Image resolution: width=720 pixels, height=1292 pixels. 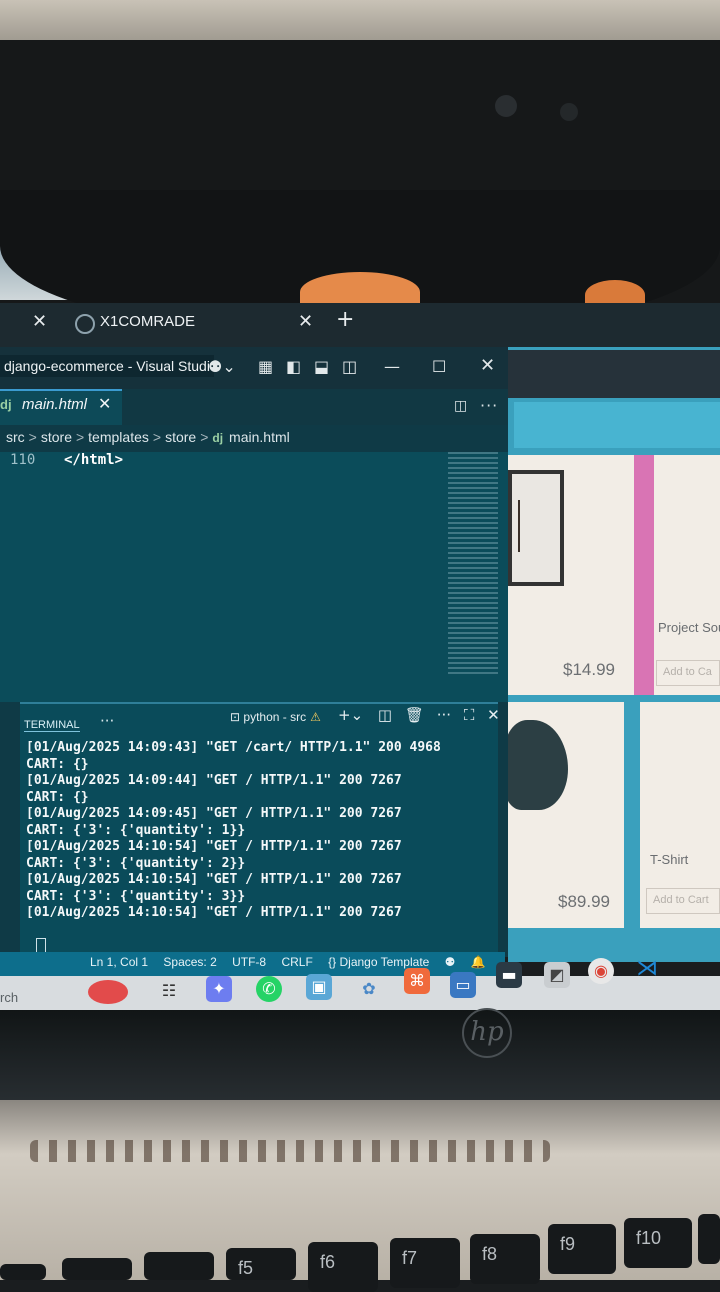 I want to click on terminal-app-icon: ▬, so click(x=509, y=975).